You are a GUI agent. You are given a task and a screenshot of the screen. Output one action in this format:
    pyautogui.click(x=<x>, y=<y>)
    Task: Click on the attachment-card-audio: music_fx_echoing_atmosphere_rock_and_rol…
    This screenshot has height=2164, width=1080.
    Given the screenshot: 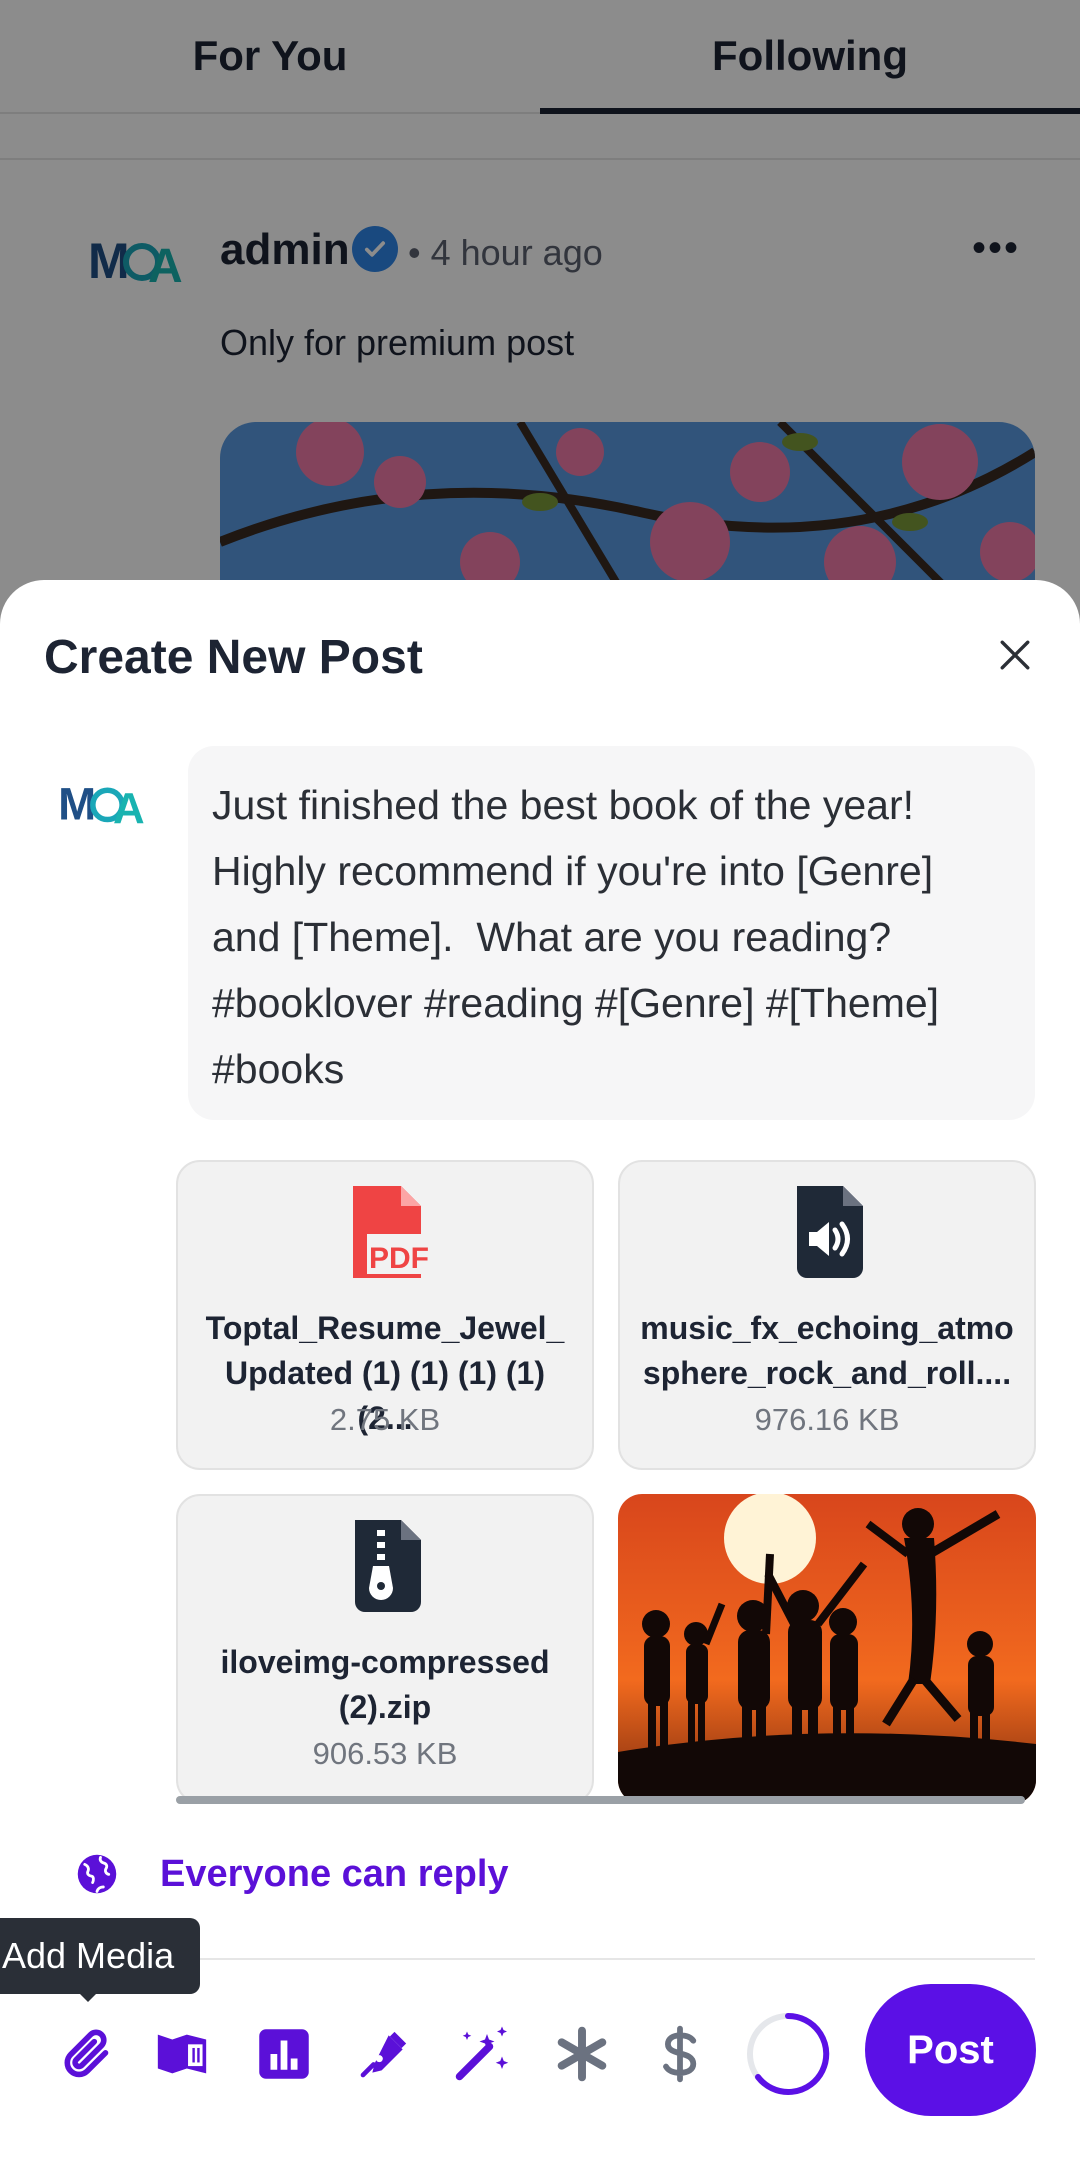 What is the action you would take?
    pyautogui.click(x=827, y=1315)
    